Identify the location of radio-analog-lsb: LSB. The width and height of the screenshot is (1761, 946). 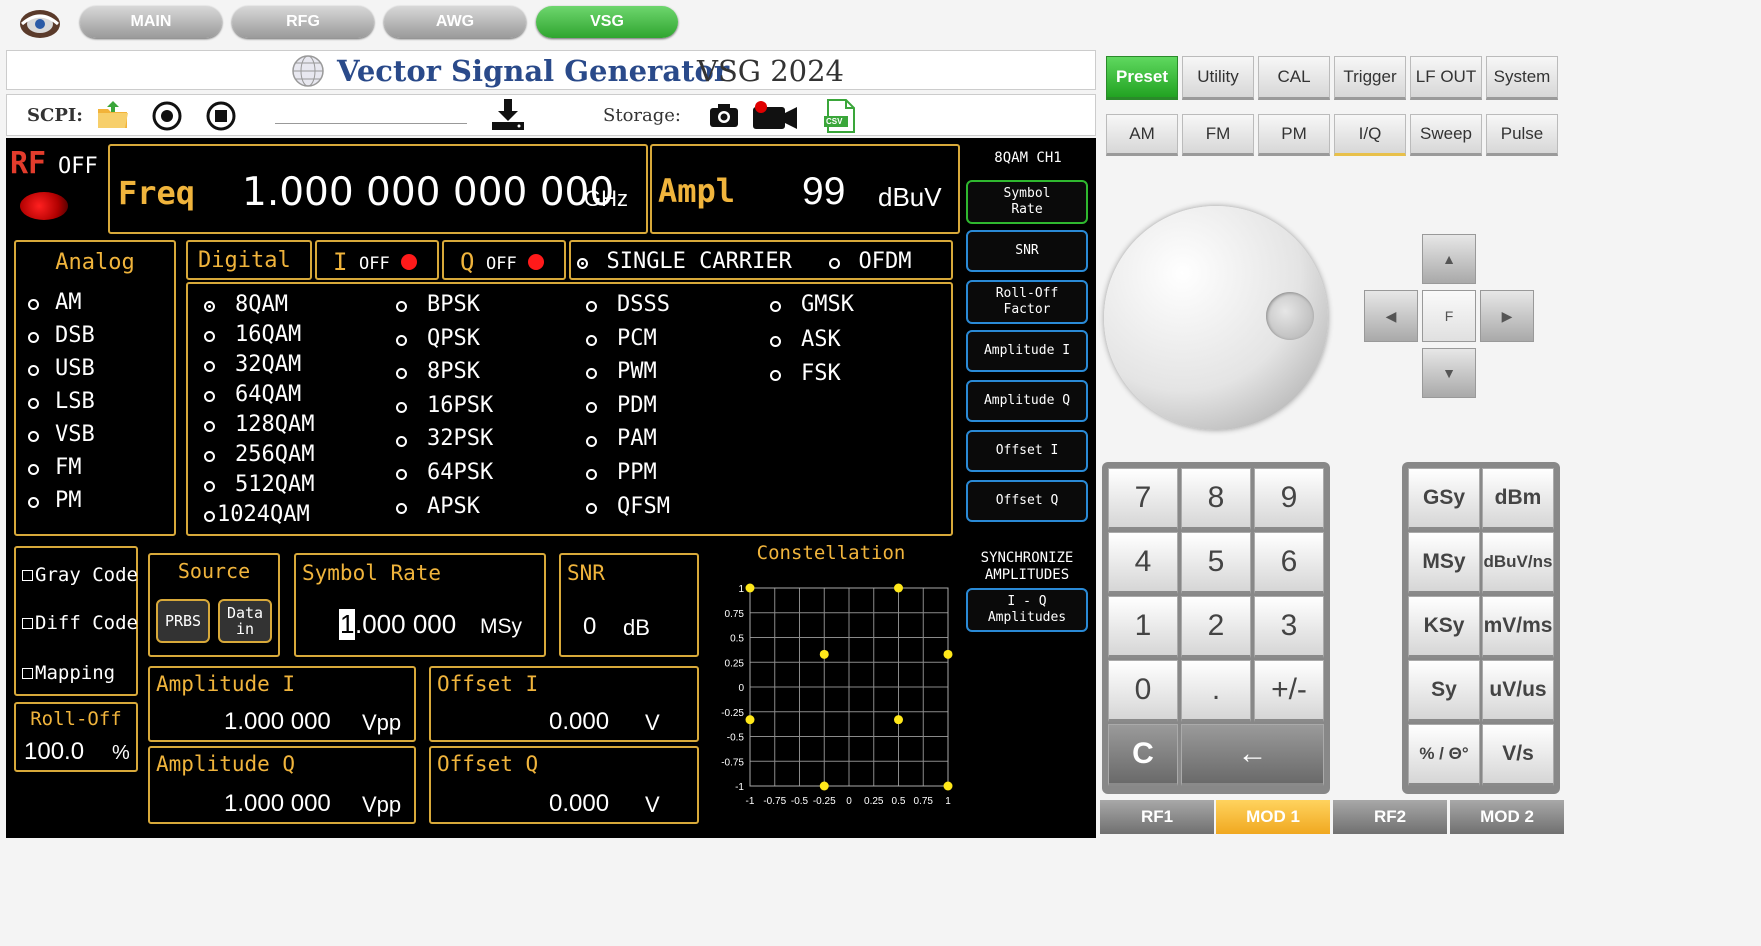
(61, 401).